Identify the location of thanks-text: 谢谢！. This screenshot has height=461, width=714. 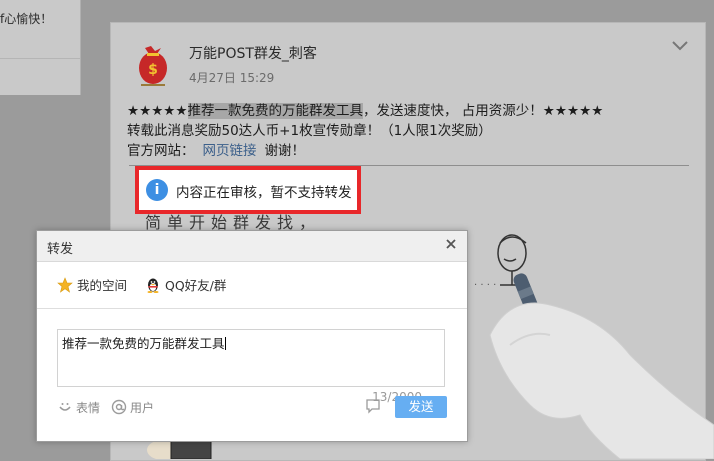
(285, 151).